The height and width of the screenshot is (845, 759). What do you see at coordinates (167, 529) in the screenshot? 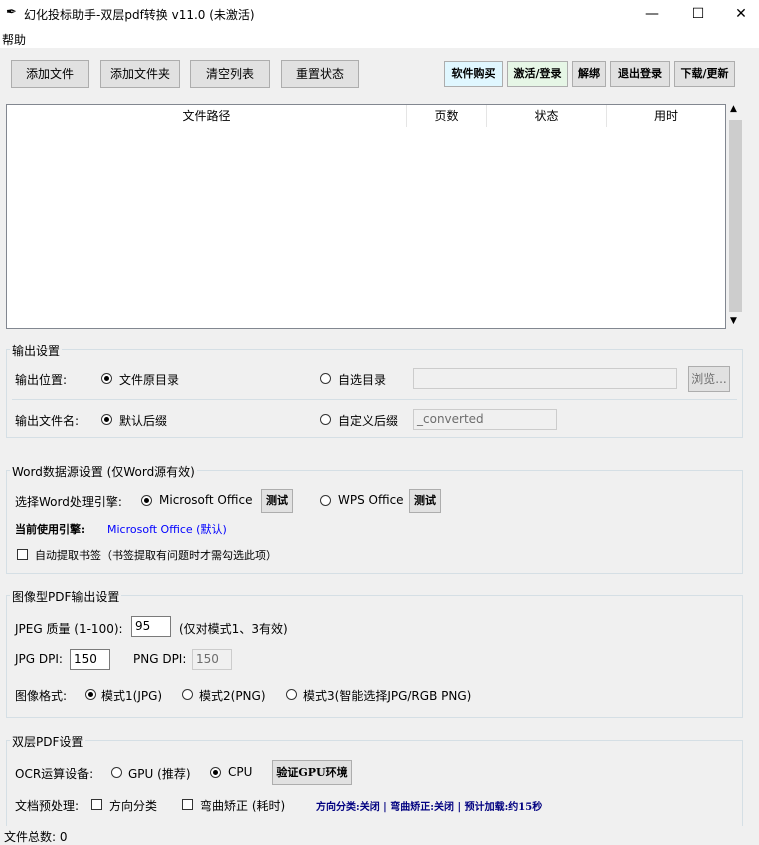
I see `current-engine-value: Microsoft Office (默认)` at bounding box center [167, 529].